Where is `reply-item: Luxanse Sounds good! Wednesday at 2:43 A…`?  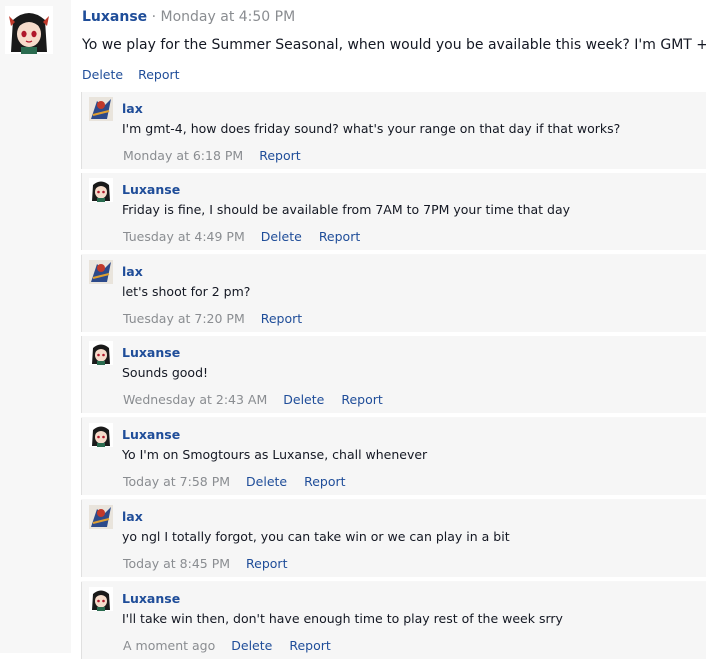 reply-item: Luxanse Sounds good! Wednesday at 2:43 A… is located at coordinates (393, 374).